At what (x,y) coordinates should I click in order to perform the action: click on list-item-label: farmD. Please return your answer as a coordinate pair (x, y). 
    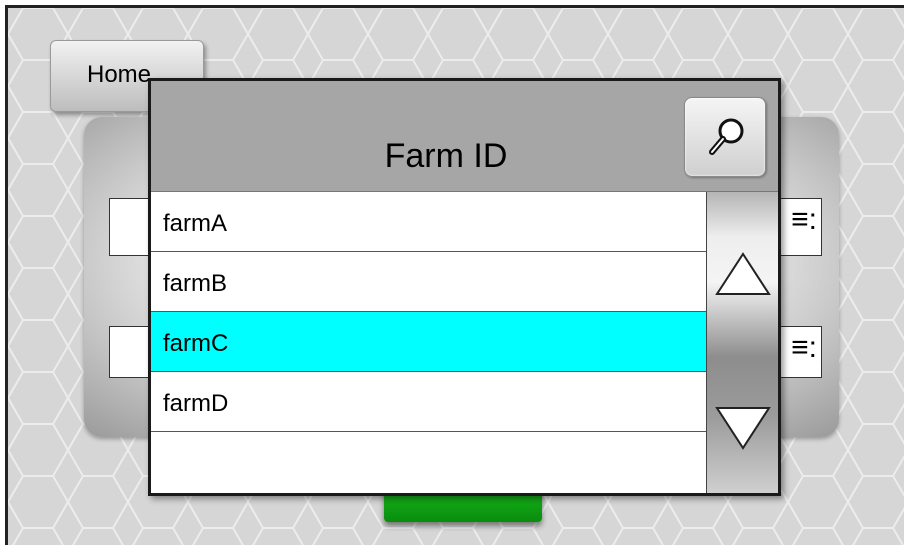
    Looking at the image, I should click on (196, 403).